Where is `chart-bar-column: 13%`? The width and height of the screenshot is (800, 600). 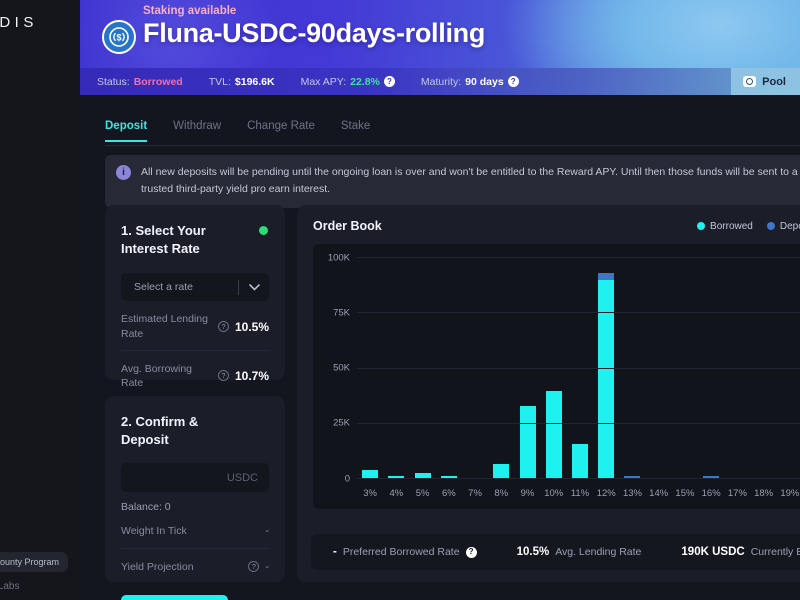
chart-bar-column: 13% is located at coordinates (632, 378).